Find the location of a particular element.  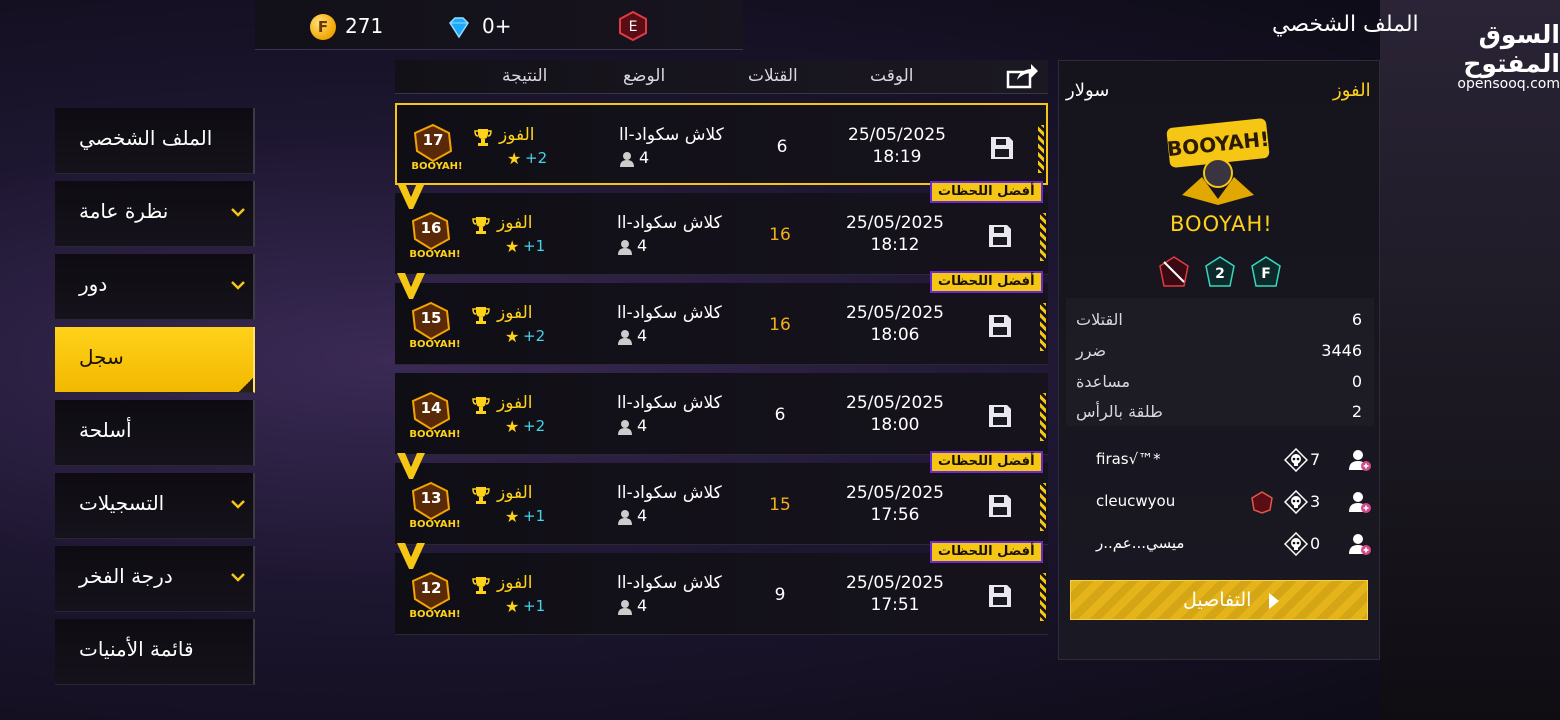

sidebar-item-label: أسلحة is located at coordinates (105, 430).